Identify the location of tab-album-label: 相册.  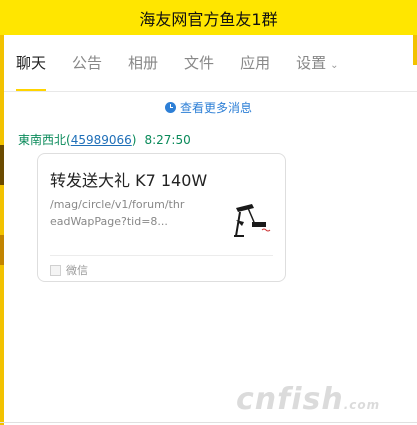
(143, 63).